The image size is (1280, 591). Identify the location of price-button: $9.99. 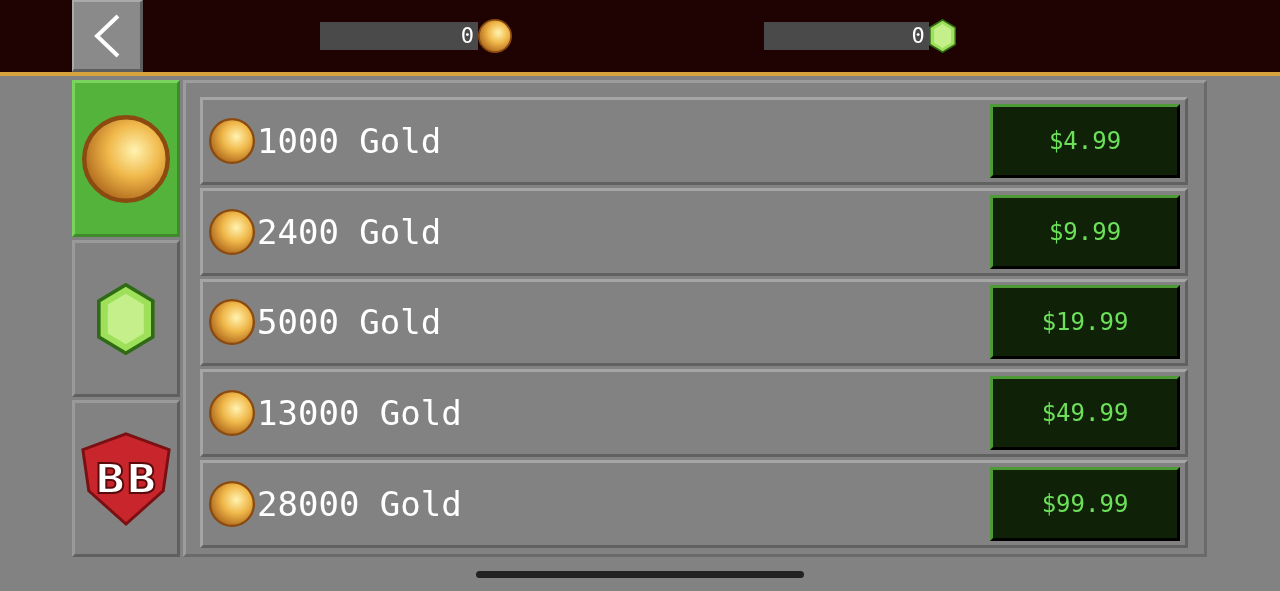
(1085, 231).